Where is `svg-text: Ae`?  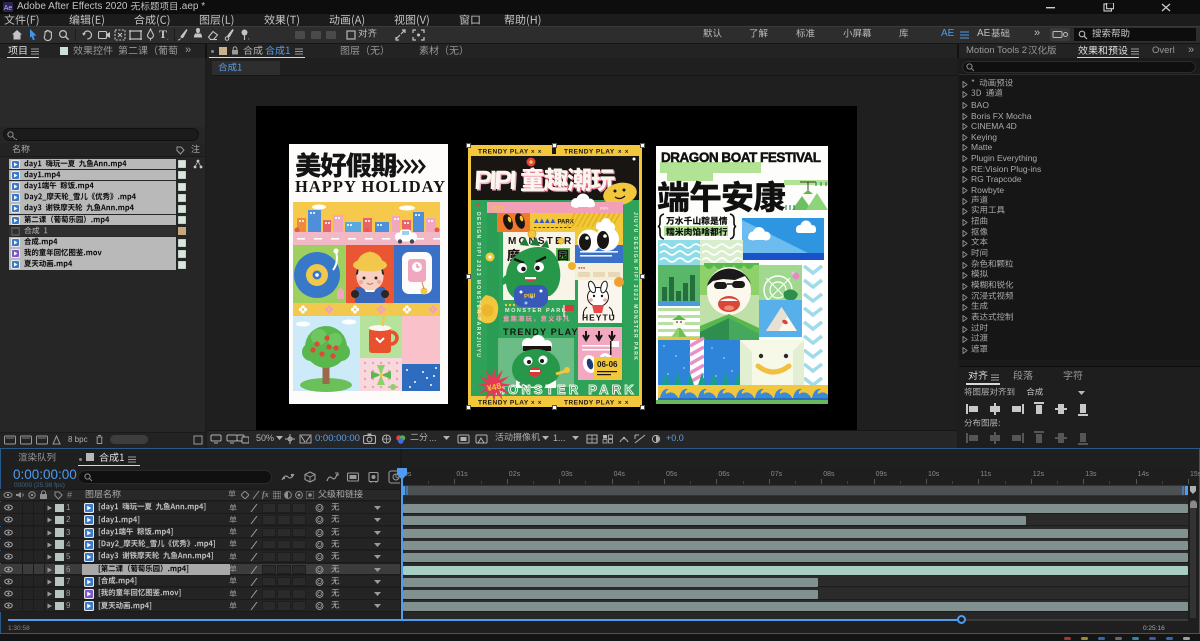 svg-text: Ae is located at coordinates (8, 8).